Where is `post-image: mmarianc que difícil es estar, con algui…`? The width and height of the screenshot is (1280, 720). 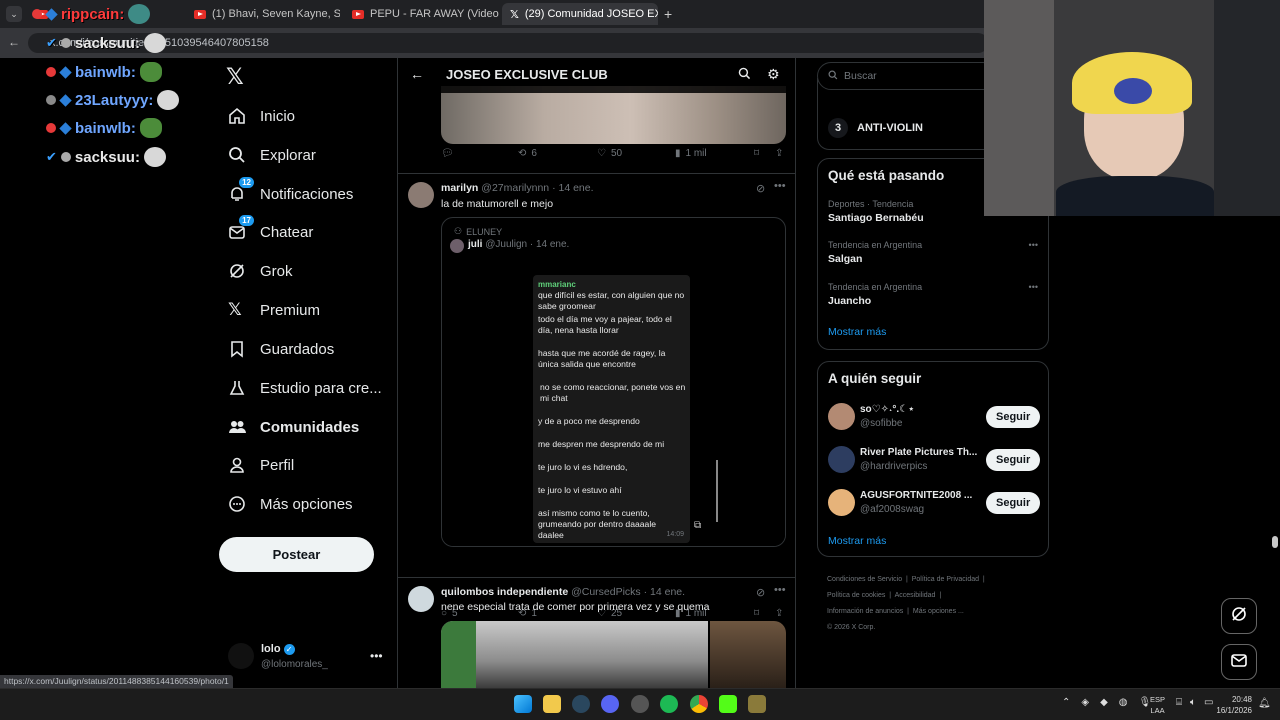
post-image: mmarianc que difícil es estar, con algui… is located at coordinates (613, 403).